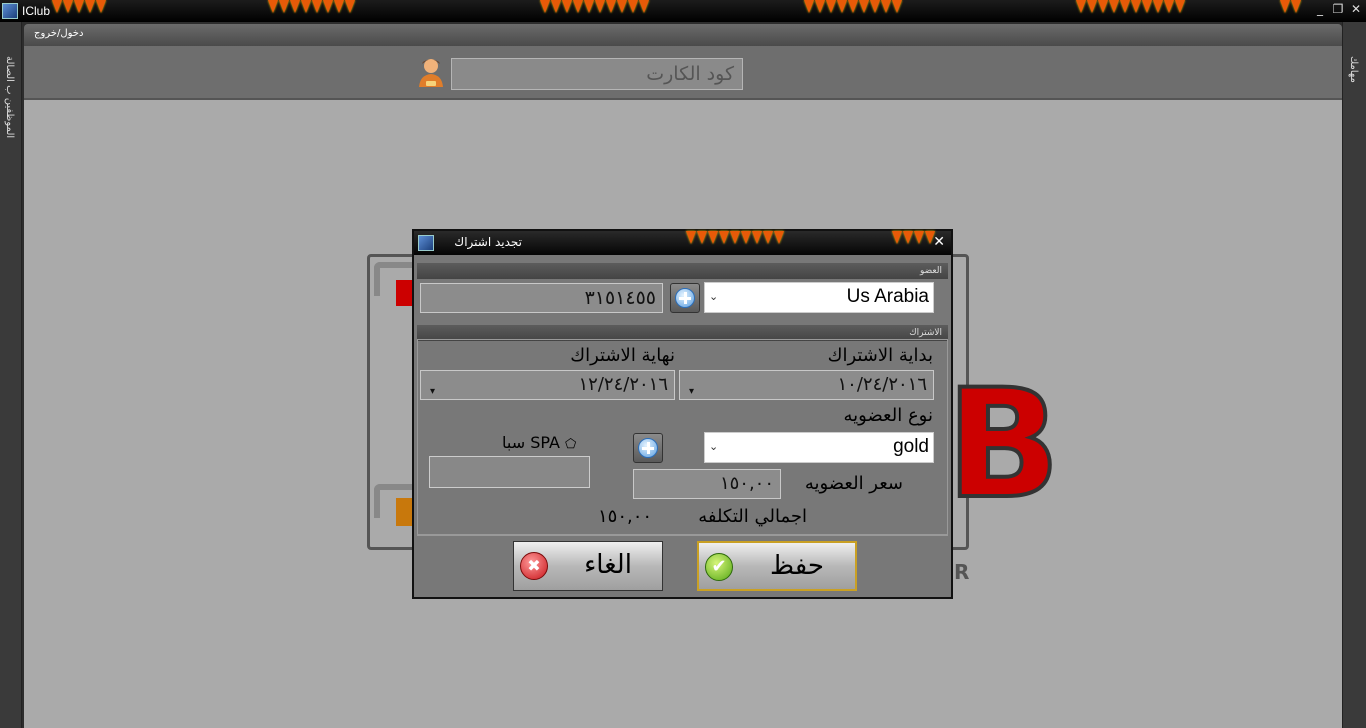 This screenshot has width=1366, height=728. I want to click on dialog-resize-icon: ✕, so click(939, 242).